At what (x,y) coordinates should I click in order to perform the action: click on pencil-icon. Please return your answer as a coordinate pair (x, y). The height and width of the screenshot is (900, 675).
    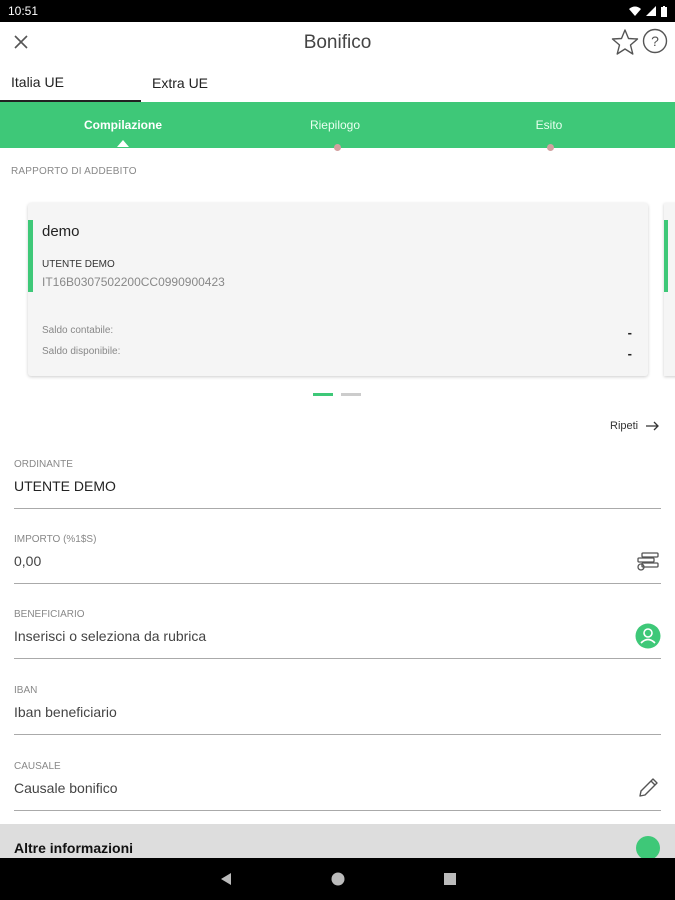
    Looking at the image, I should click on (648, 787).